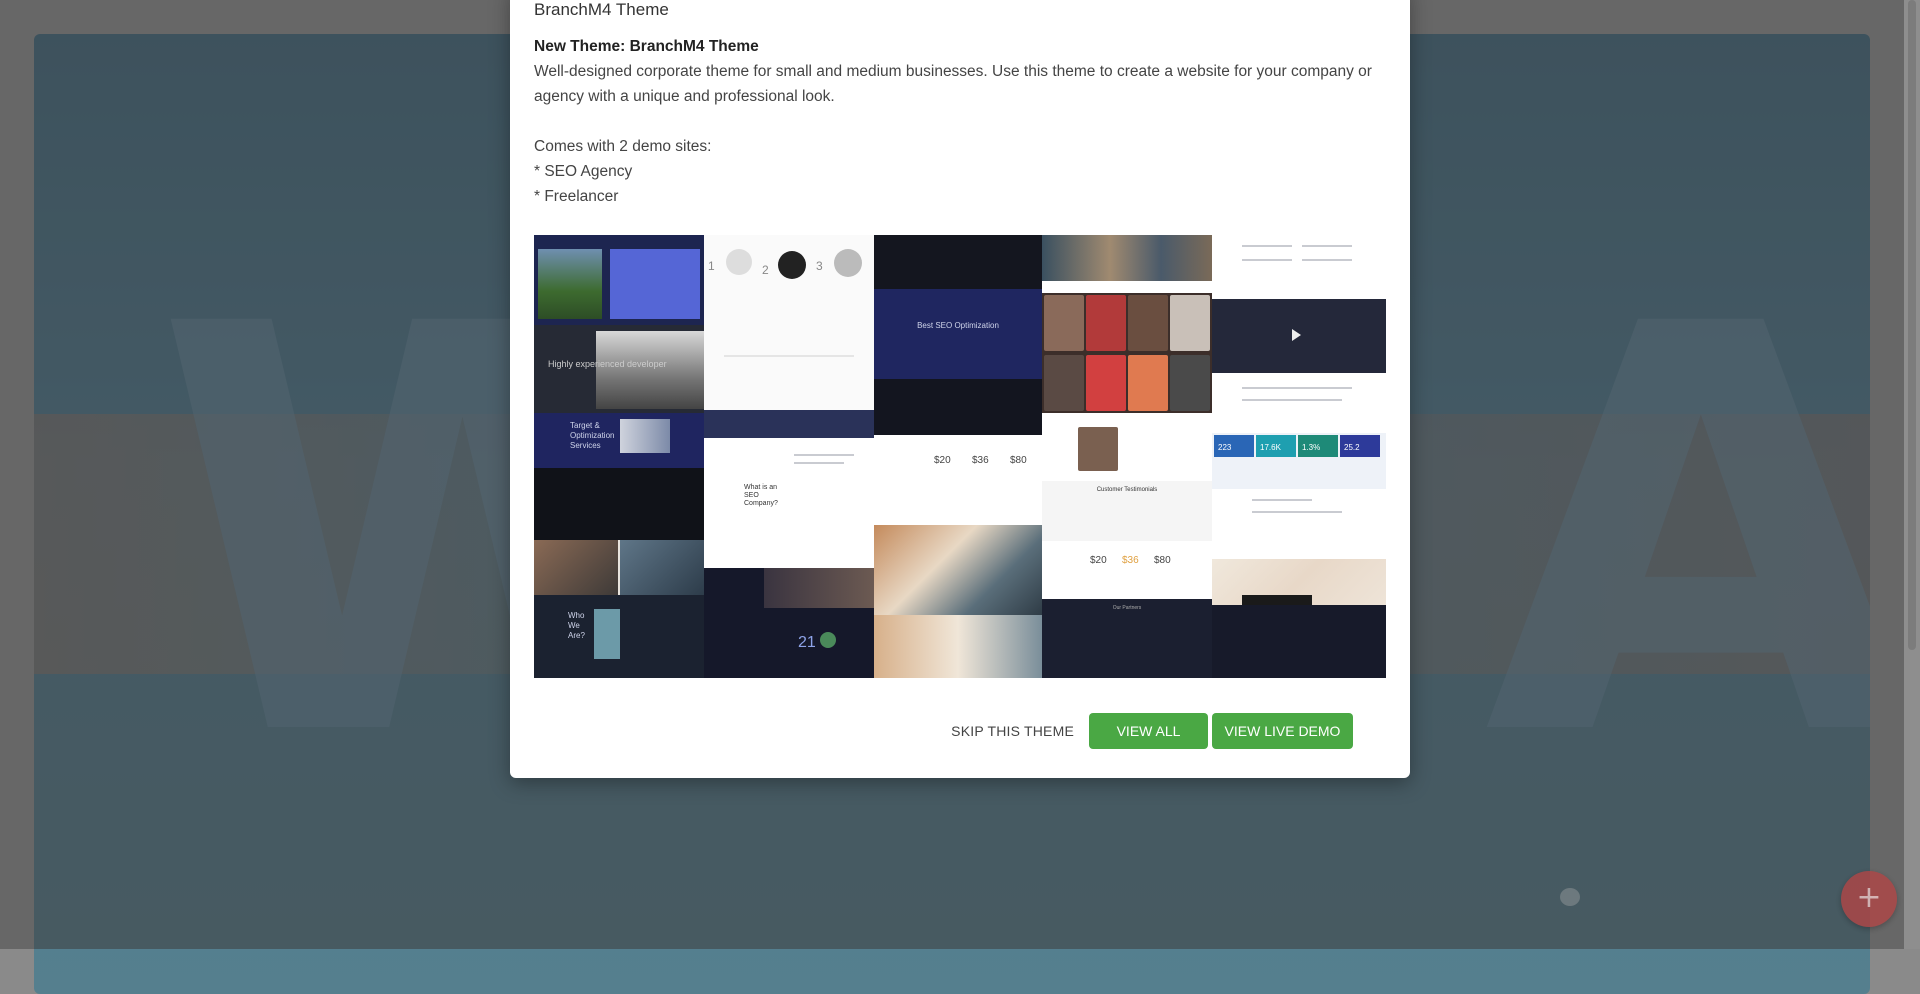 The height and width of the screenshot is (994, 1920). Describe the element at coordinates (1148, 744) in the screenshot. I see `view-all-themes-button: VIEW ALL THEMES!` at that location.